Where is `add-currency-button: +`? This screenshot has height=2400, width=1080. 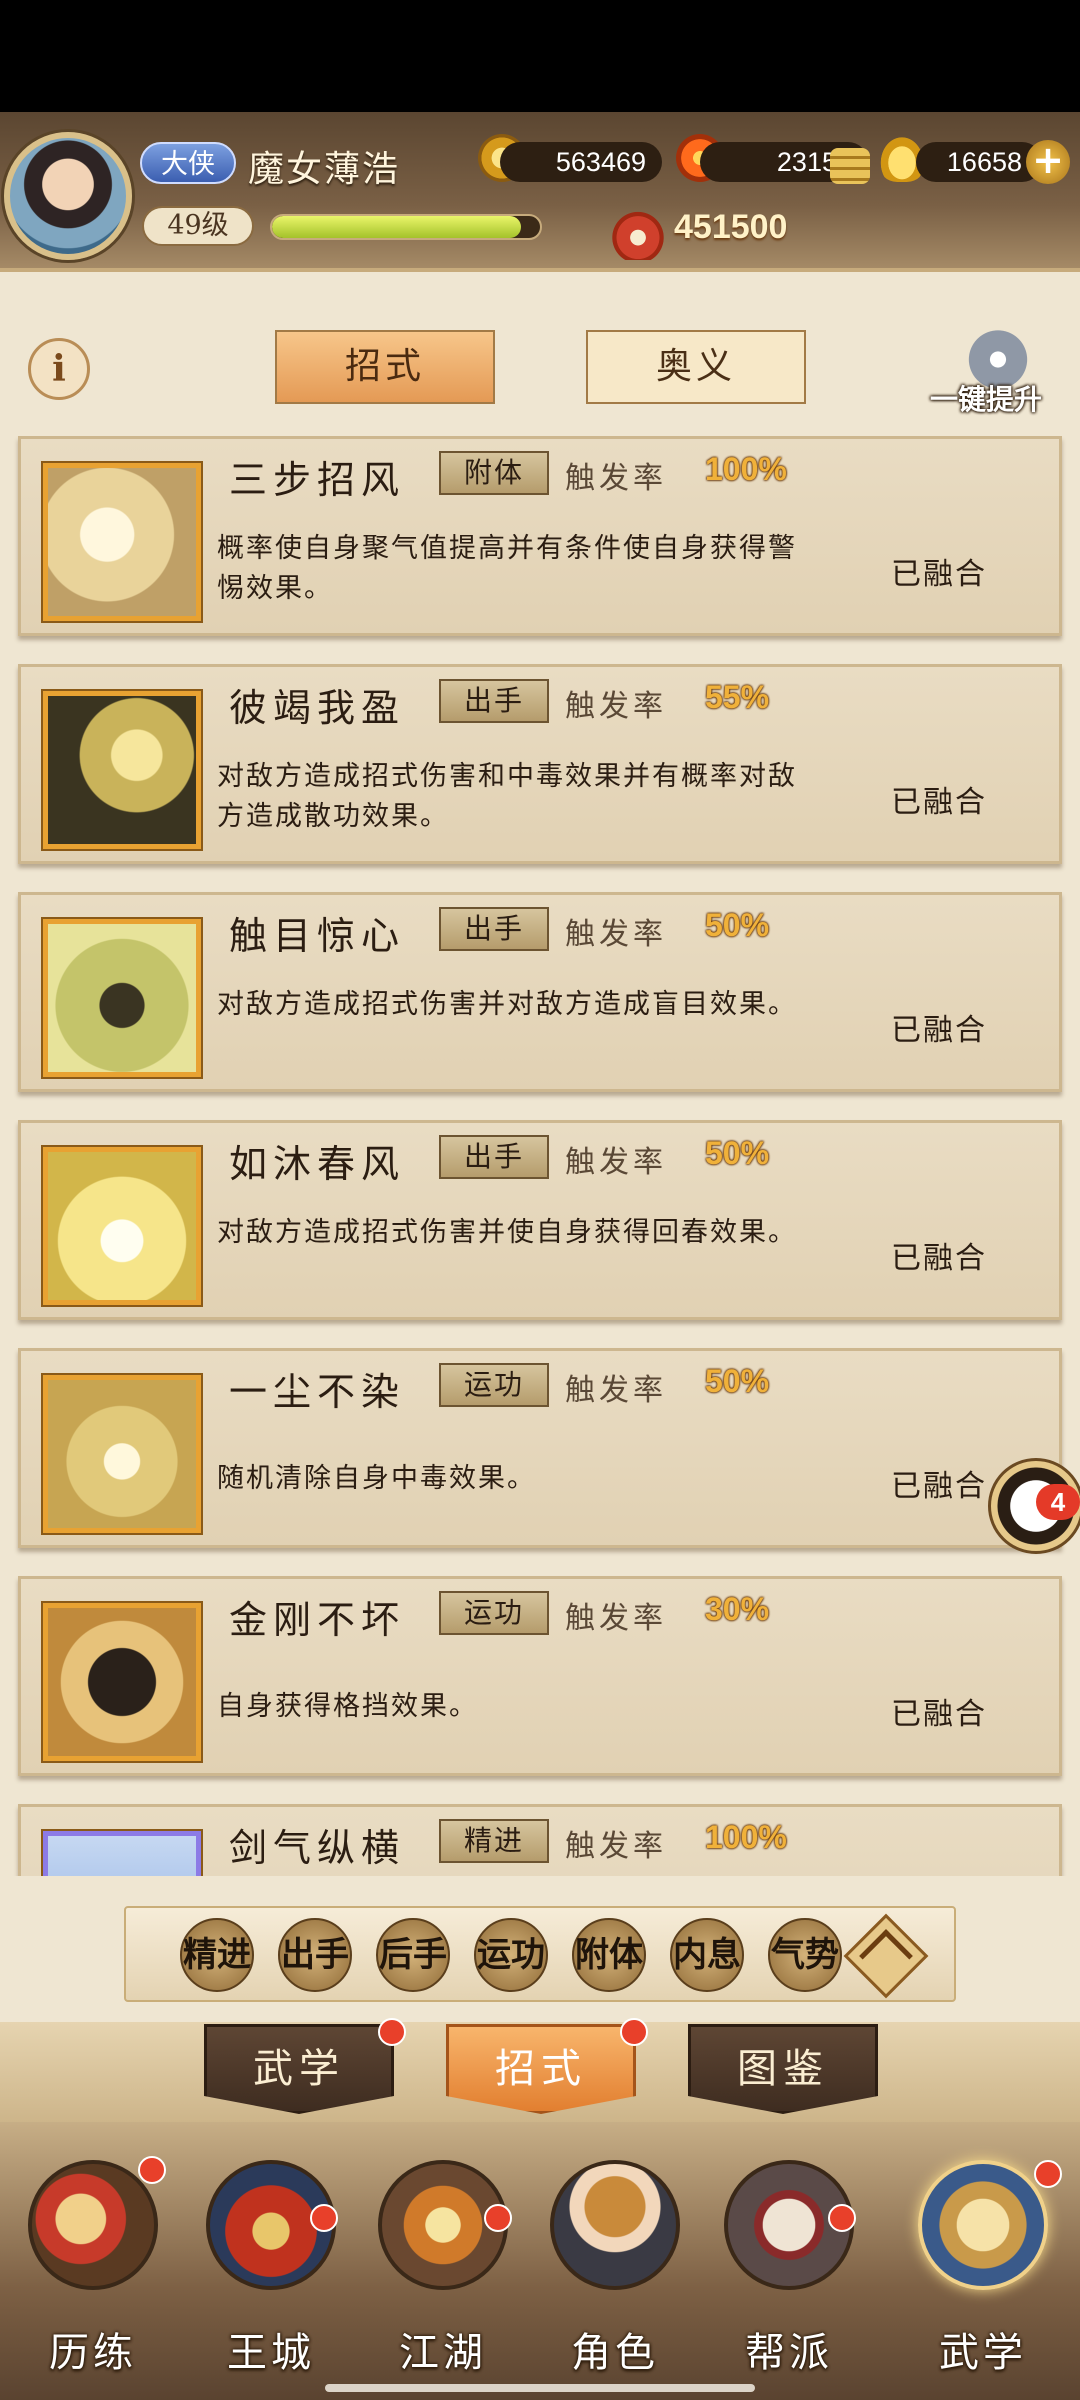 add-currency-button: + is located at coordinates (1048, 162).